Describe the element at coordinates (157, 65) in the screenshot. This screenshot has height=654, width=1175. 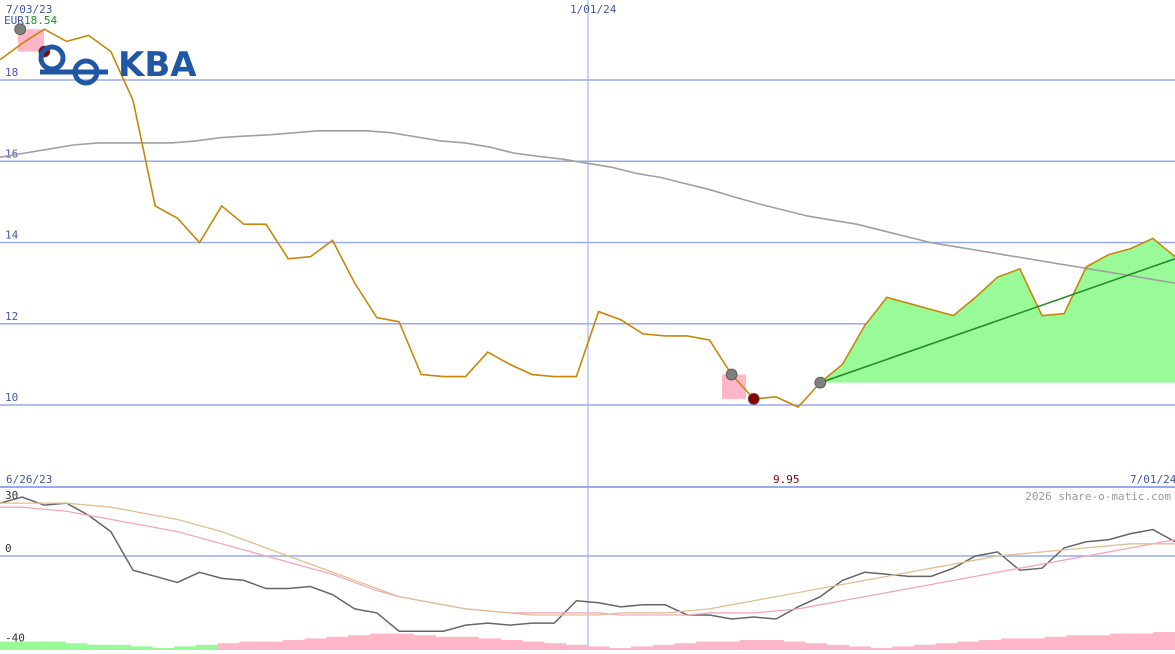
I see `logo-text: KBA` at that location.